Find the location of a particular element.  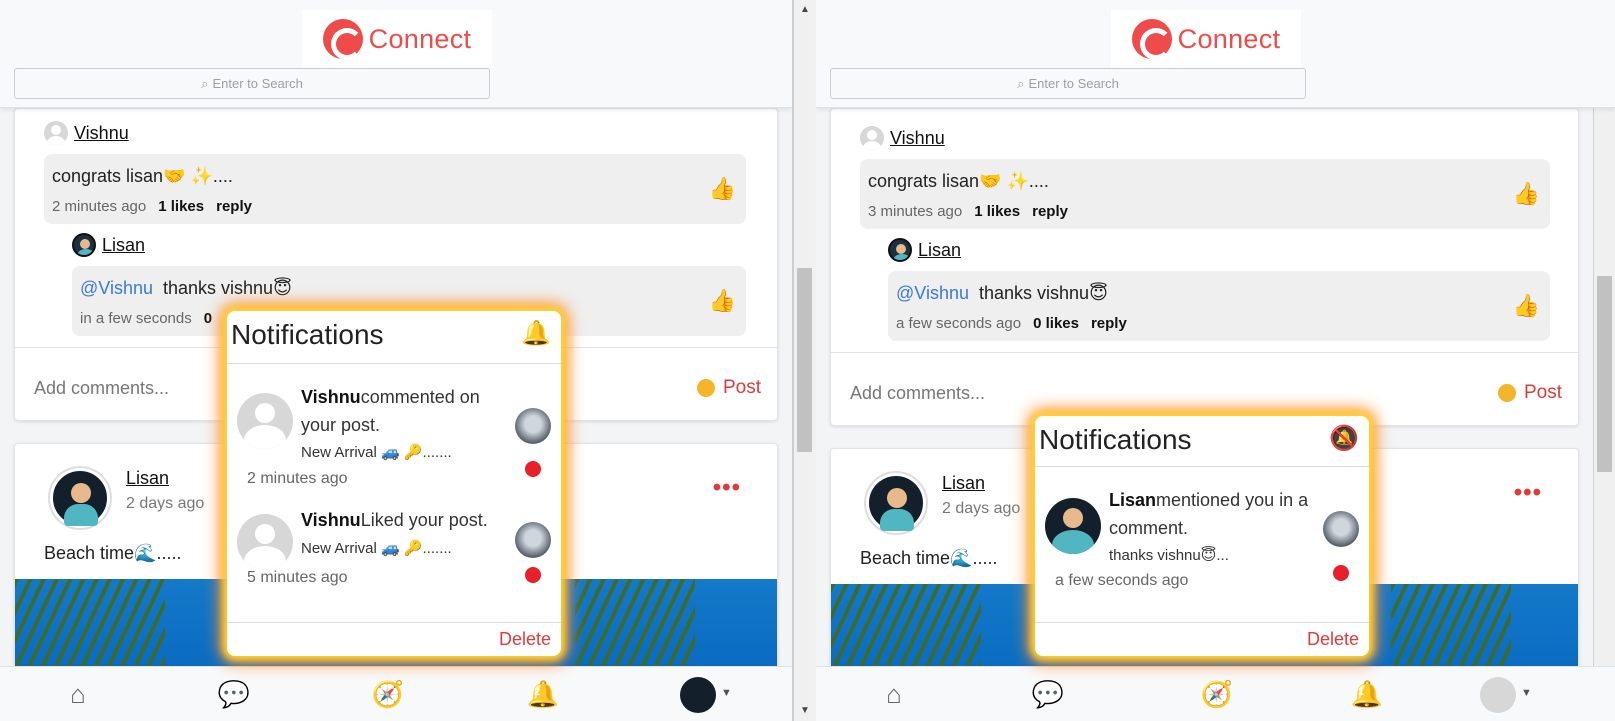

post-button-label: Post is located at coordinates (1542, 392).